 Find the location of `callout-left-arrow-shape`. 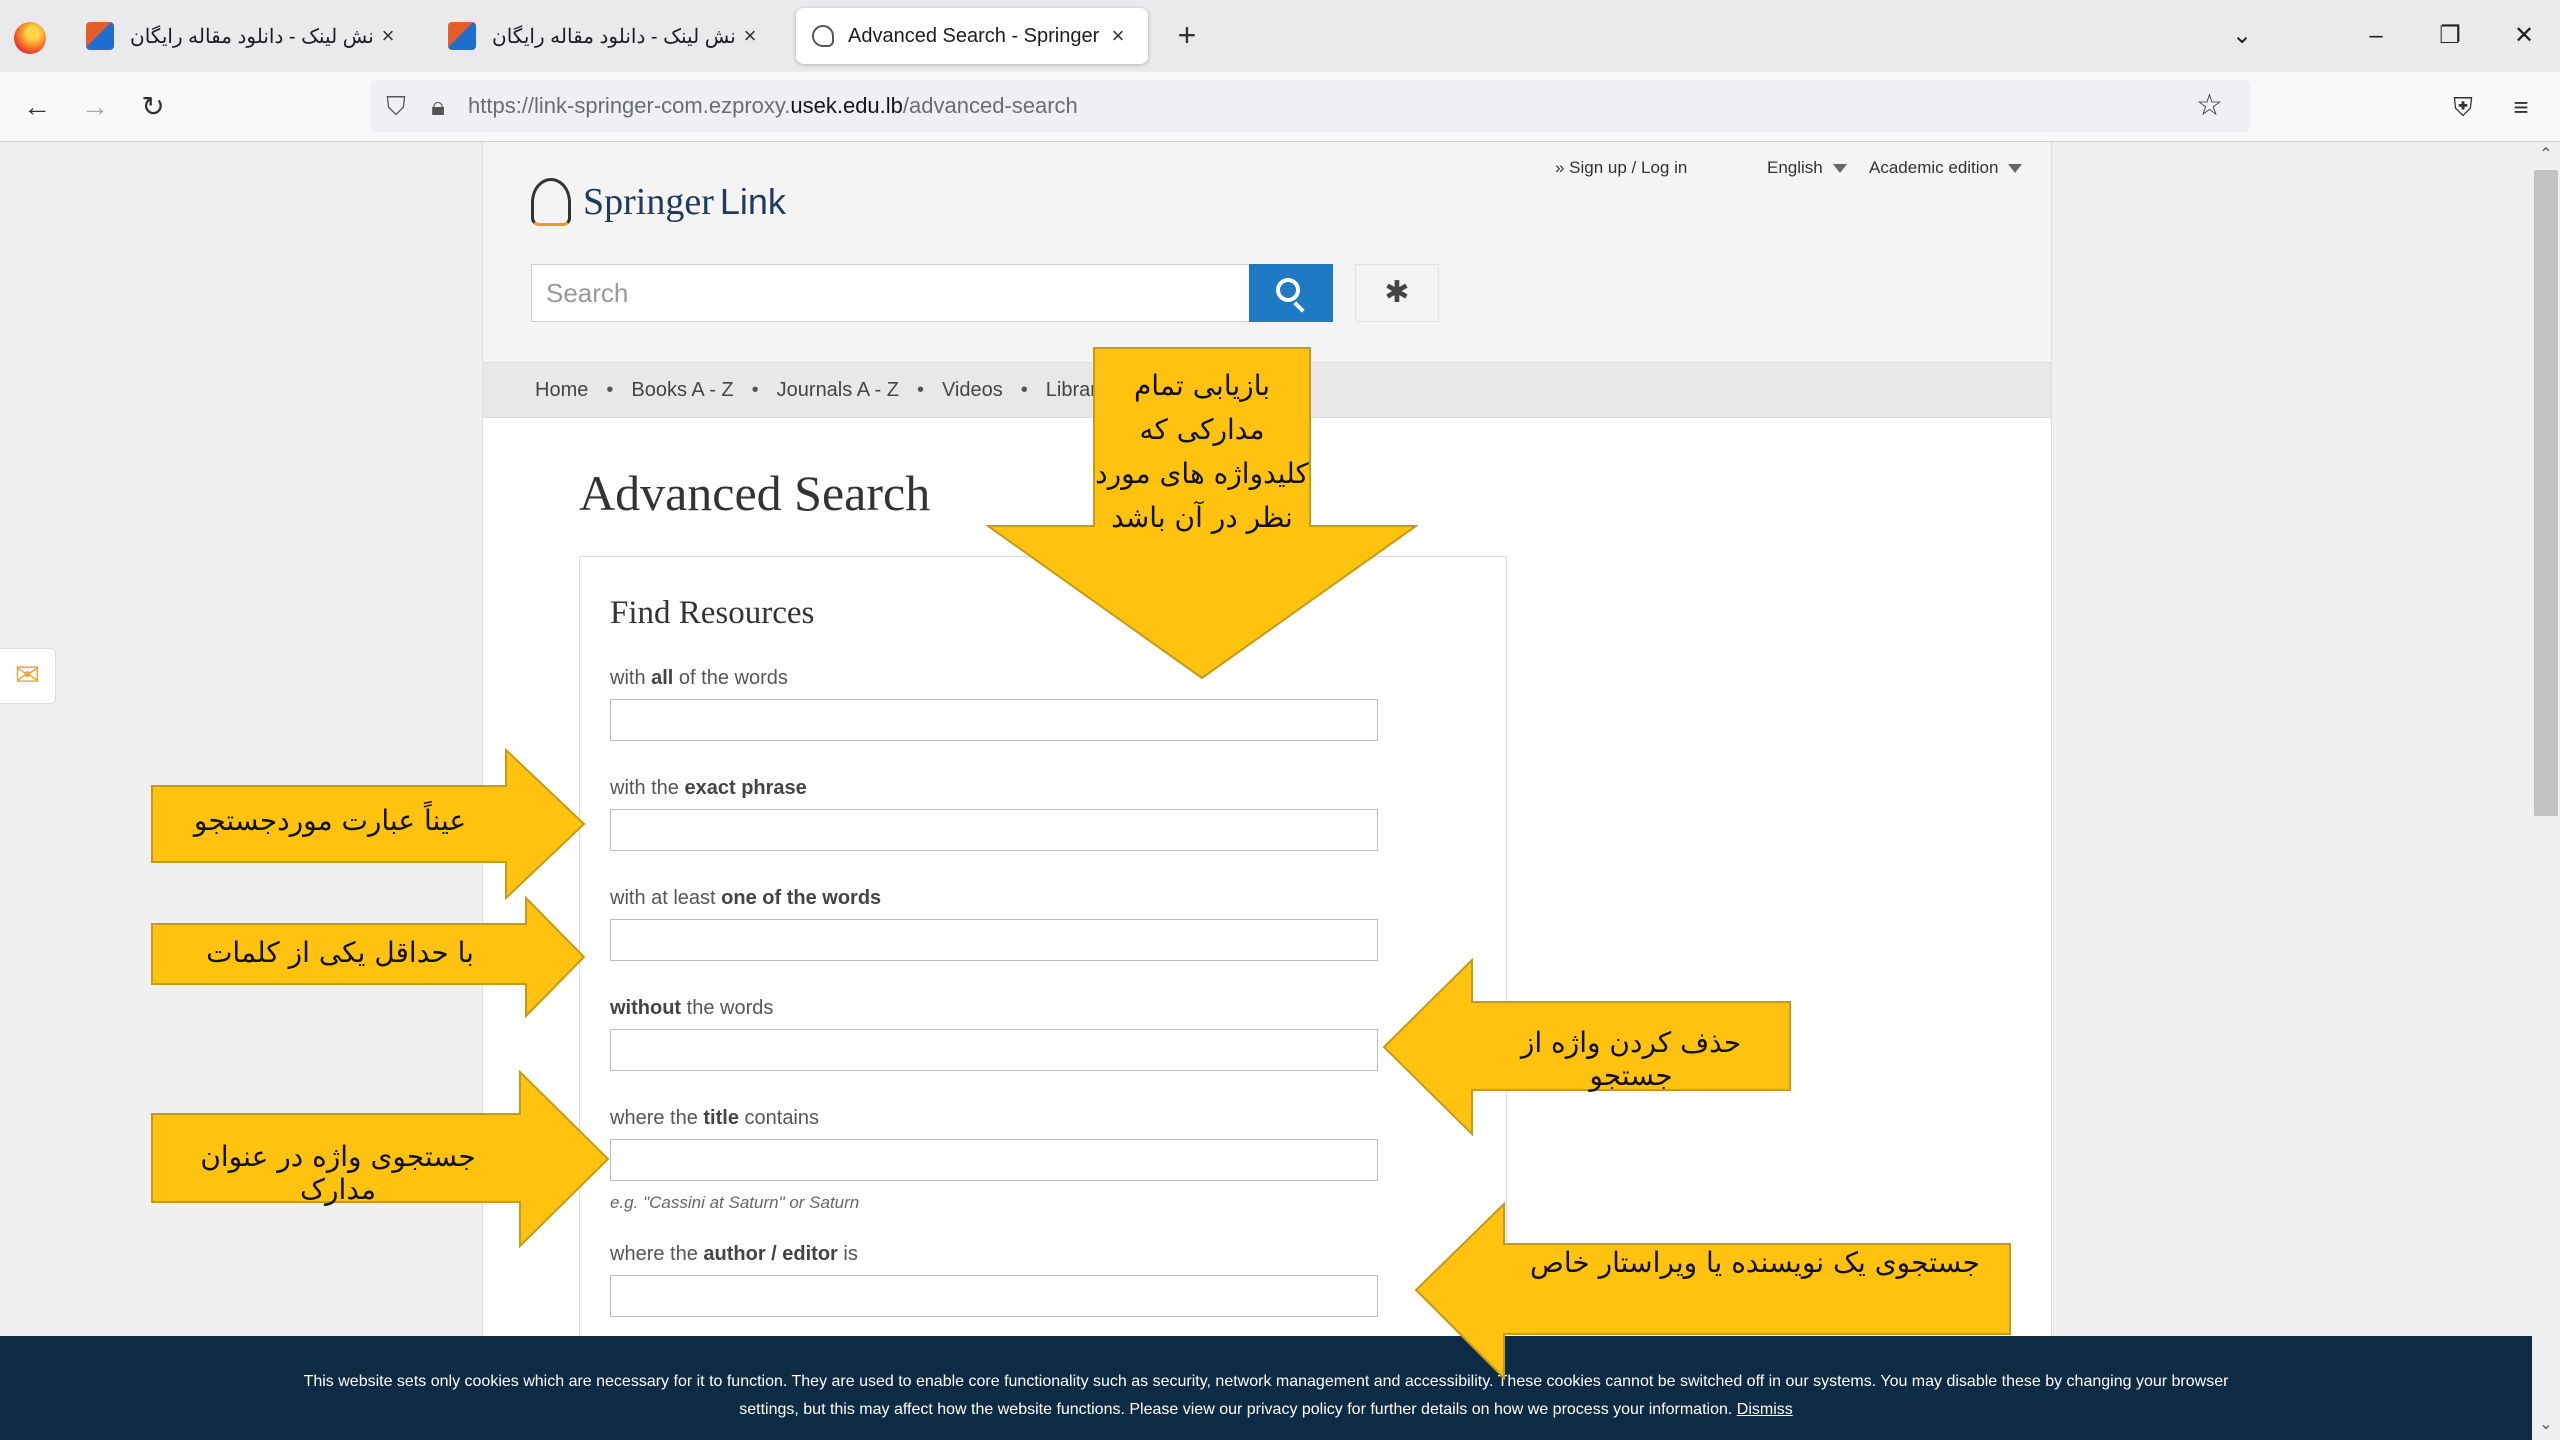

callout-left-arrow-shape is located at coordinates (1712, 1291).